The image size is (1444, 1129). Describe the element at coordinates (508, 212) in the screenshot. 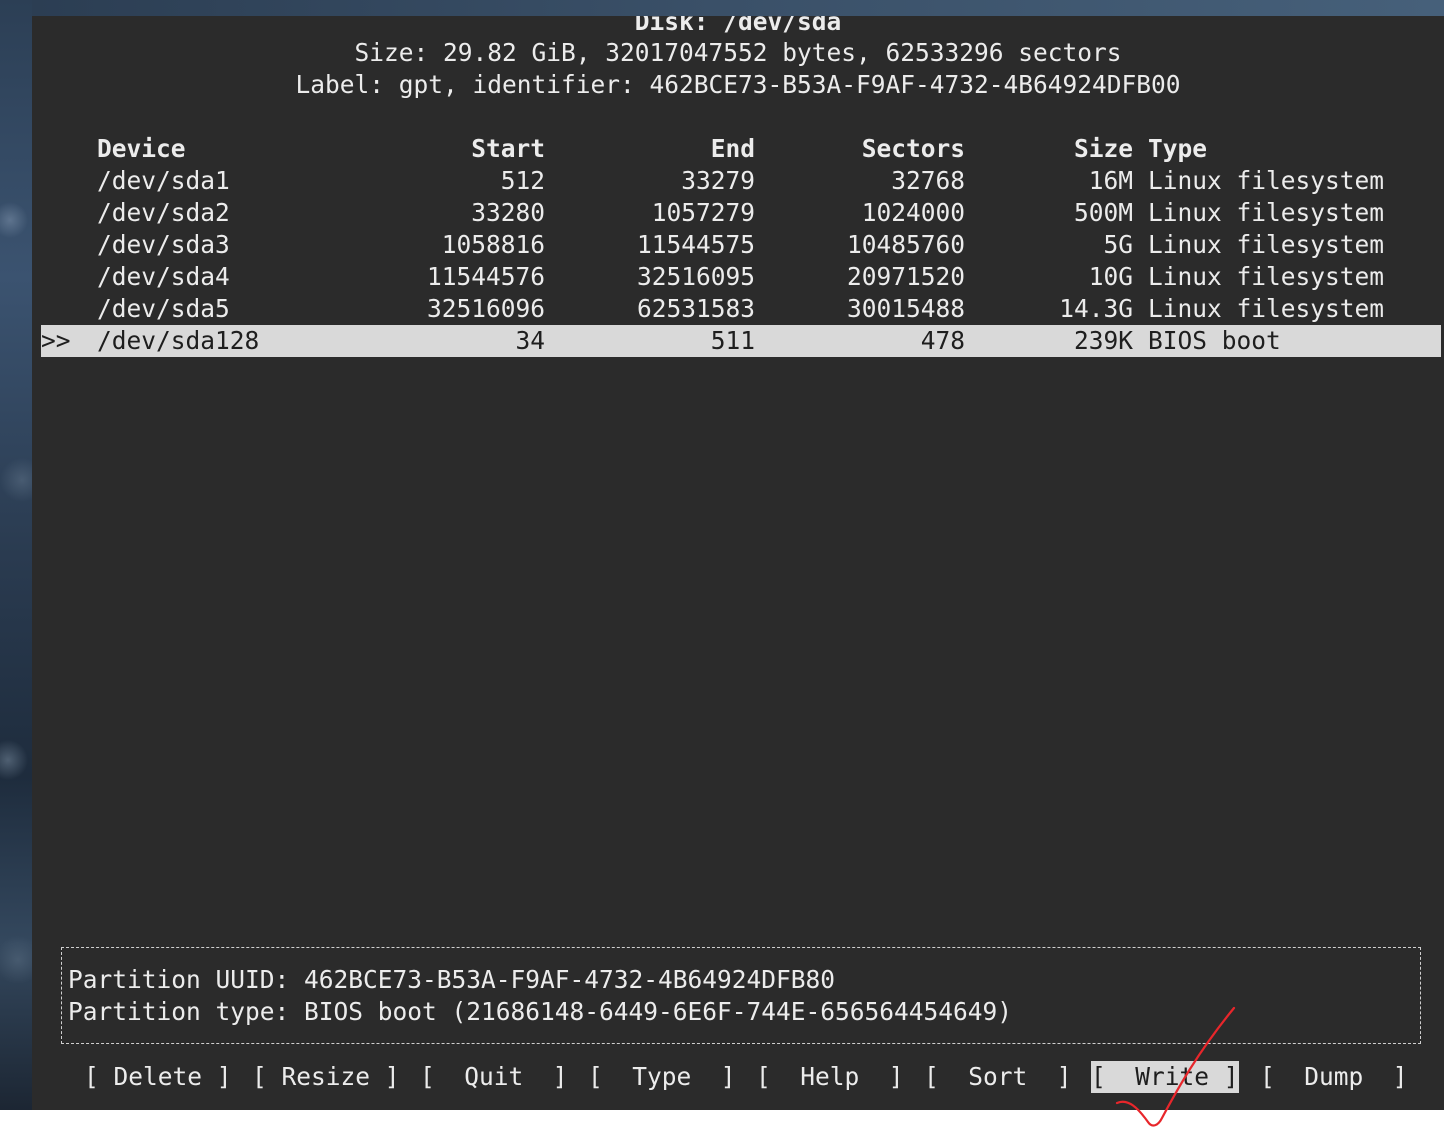

I see `partition-start: 33280` at that location.